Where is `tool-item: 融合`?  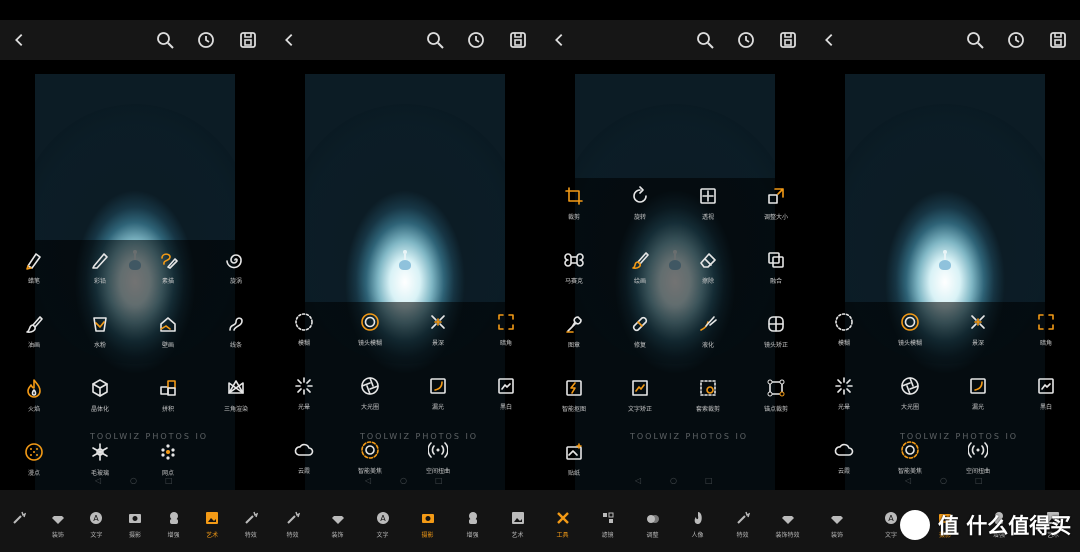 tool-item: 融合 is located at coordinates (776, 272).